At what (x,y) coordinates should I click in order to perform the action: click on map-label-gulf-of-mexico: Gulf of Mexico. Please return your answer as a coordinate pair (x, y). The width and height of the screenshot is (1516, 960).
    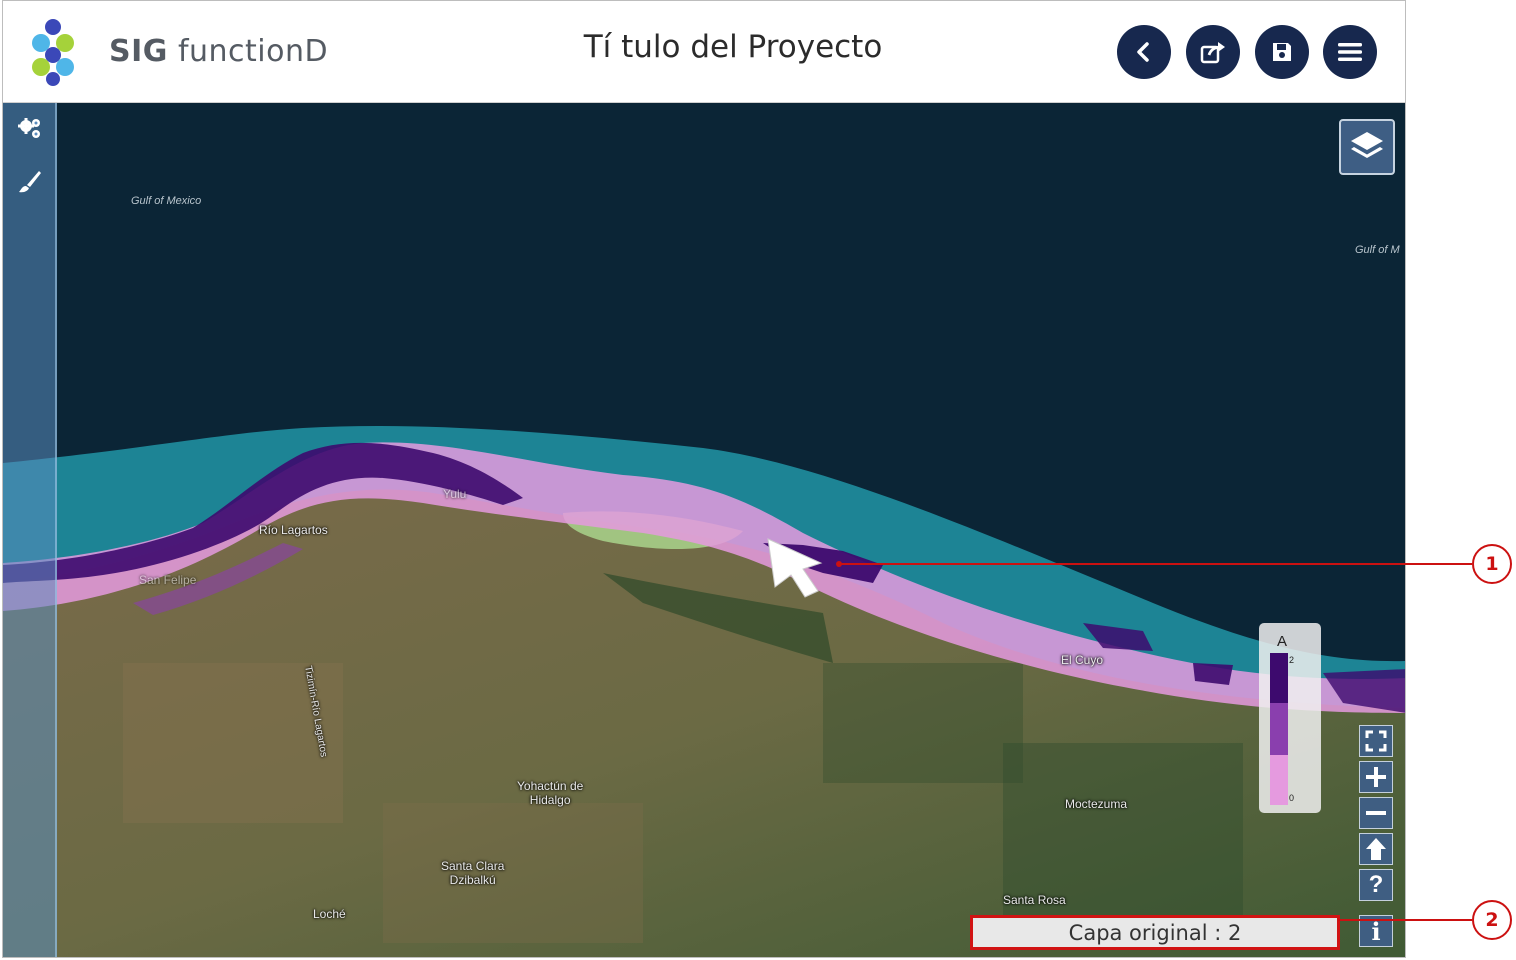
    Looking at the image, I should click on (166, 201).